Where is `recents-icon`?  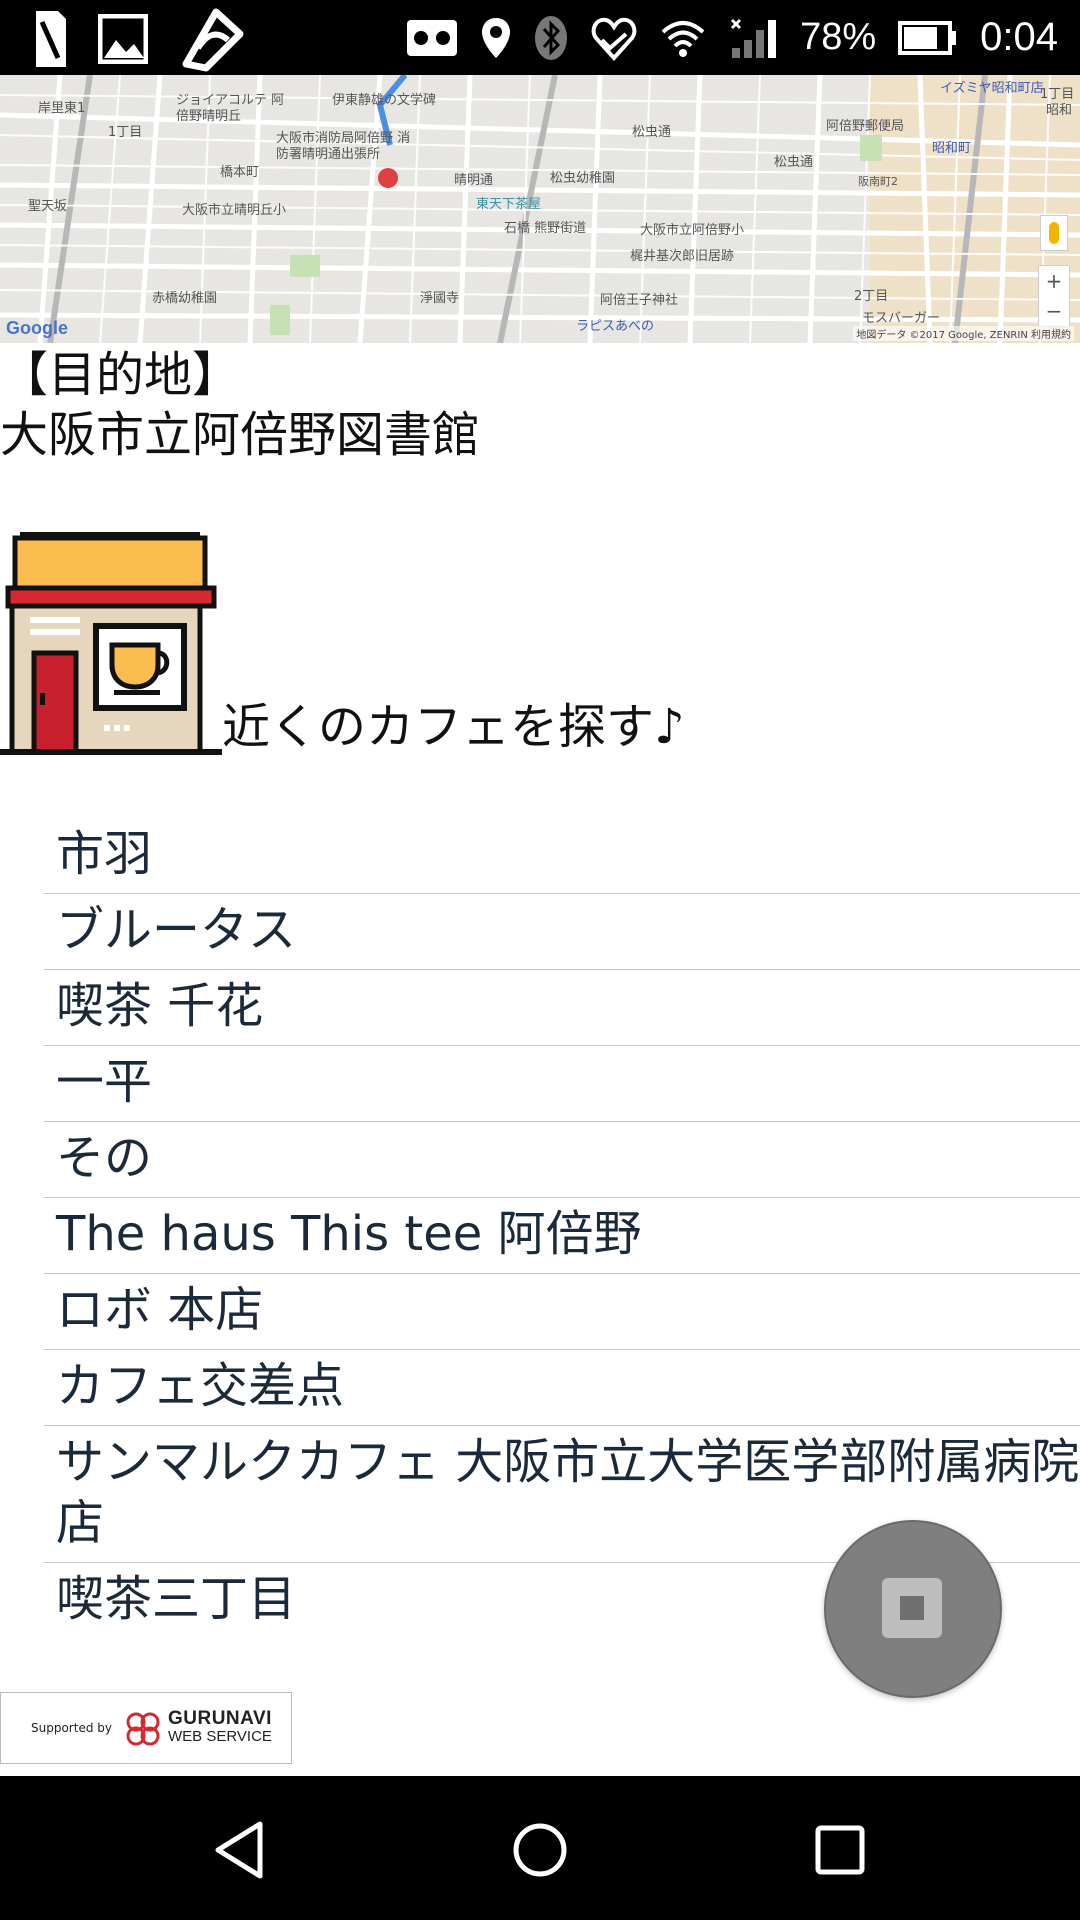
recents-icon is located at coordinates (840, 1850).